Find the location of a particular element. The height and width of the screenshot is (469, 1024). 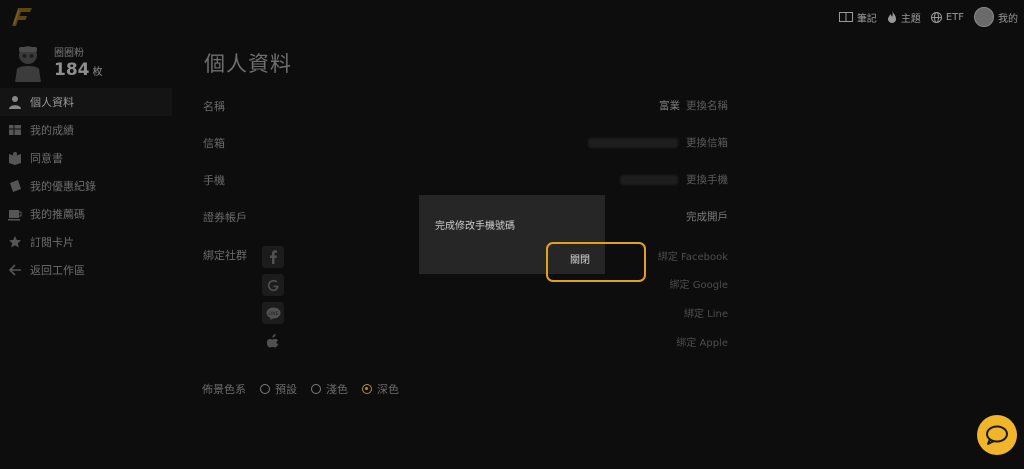

brand-logo is located at coordinates (21, 17).